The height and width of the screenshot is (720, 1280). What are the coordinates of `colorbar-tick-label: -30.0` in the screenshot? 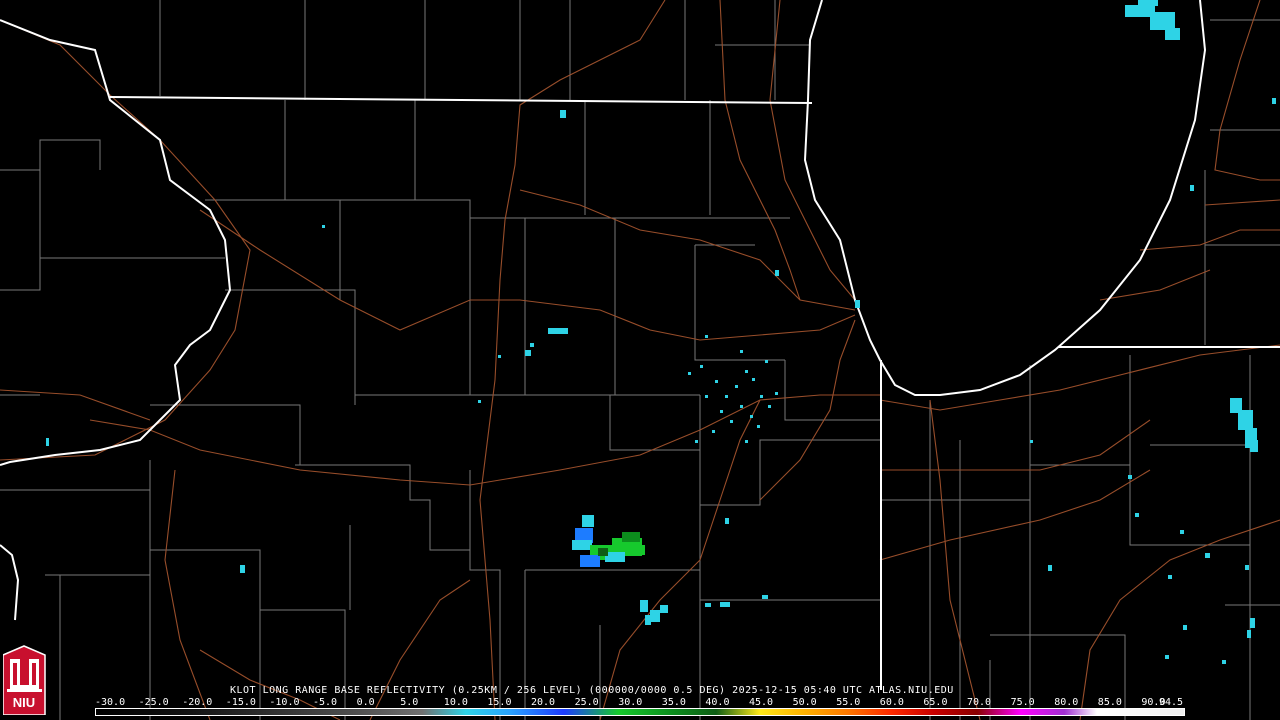 It's located at (110, 702).